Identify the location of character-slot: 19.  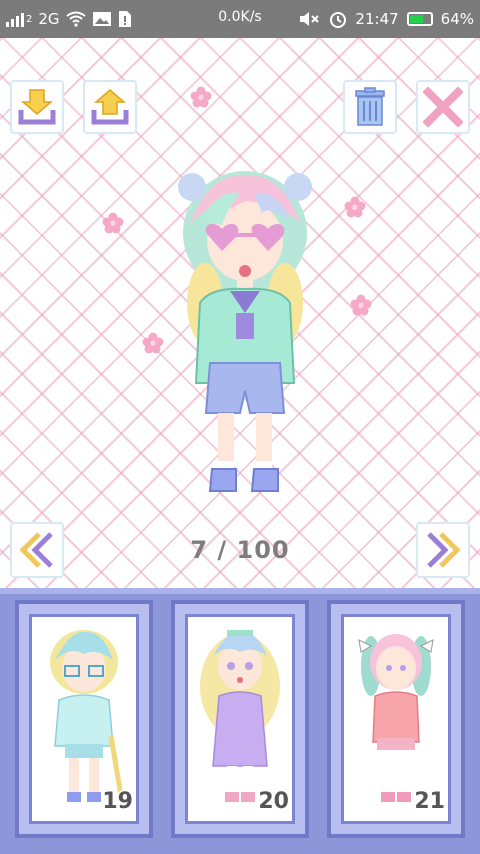
(84, 719).